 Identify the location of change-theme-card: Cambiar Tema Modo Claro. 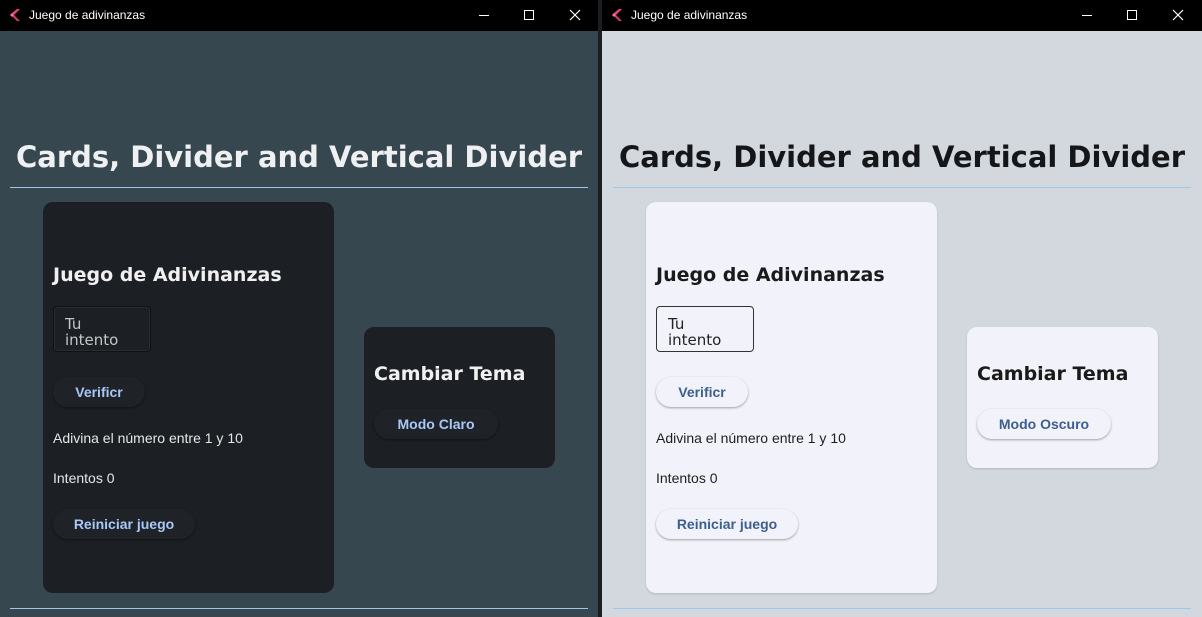
(459, 397).